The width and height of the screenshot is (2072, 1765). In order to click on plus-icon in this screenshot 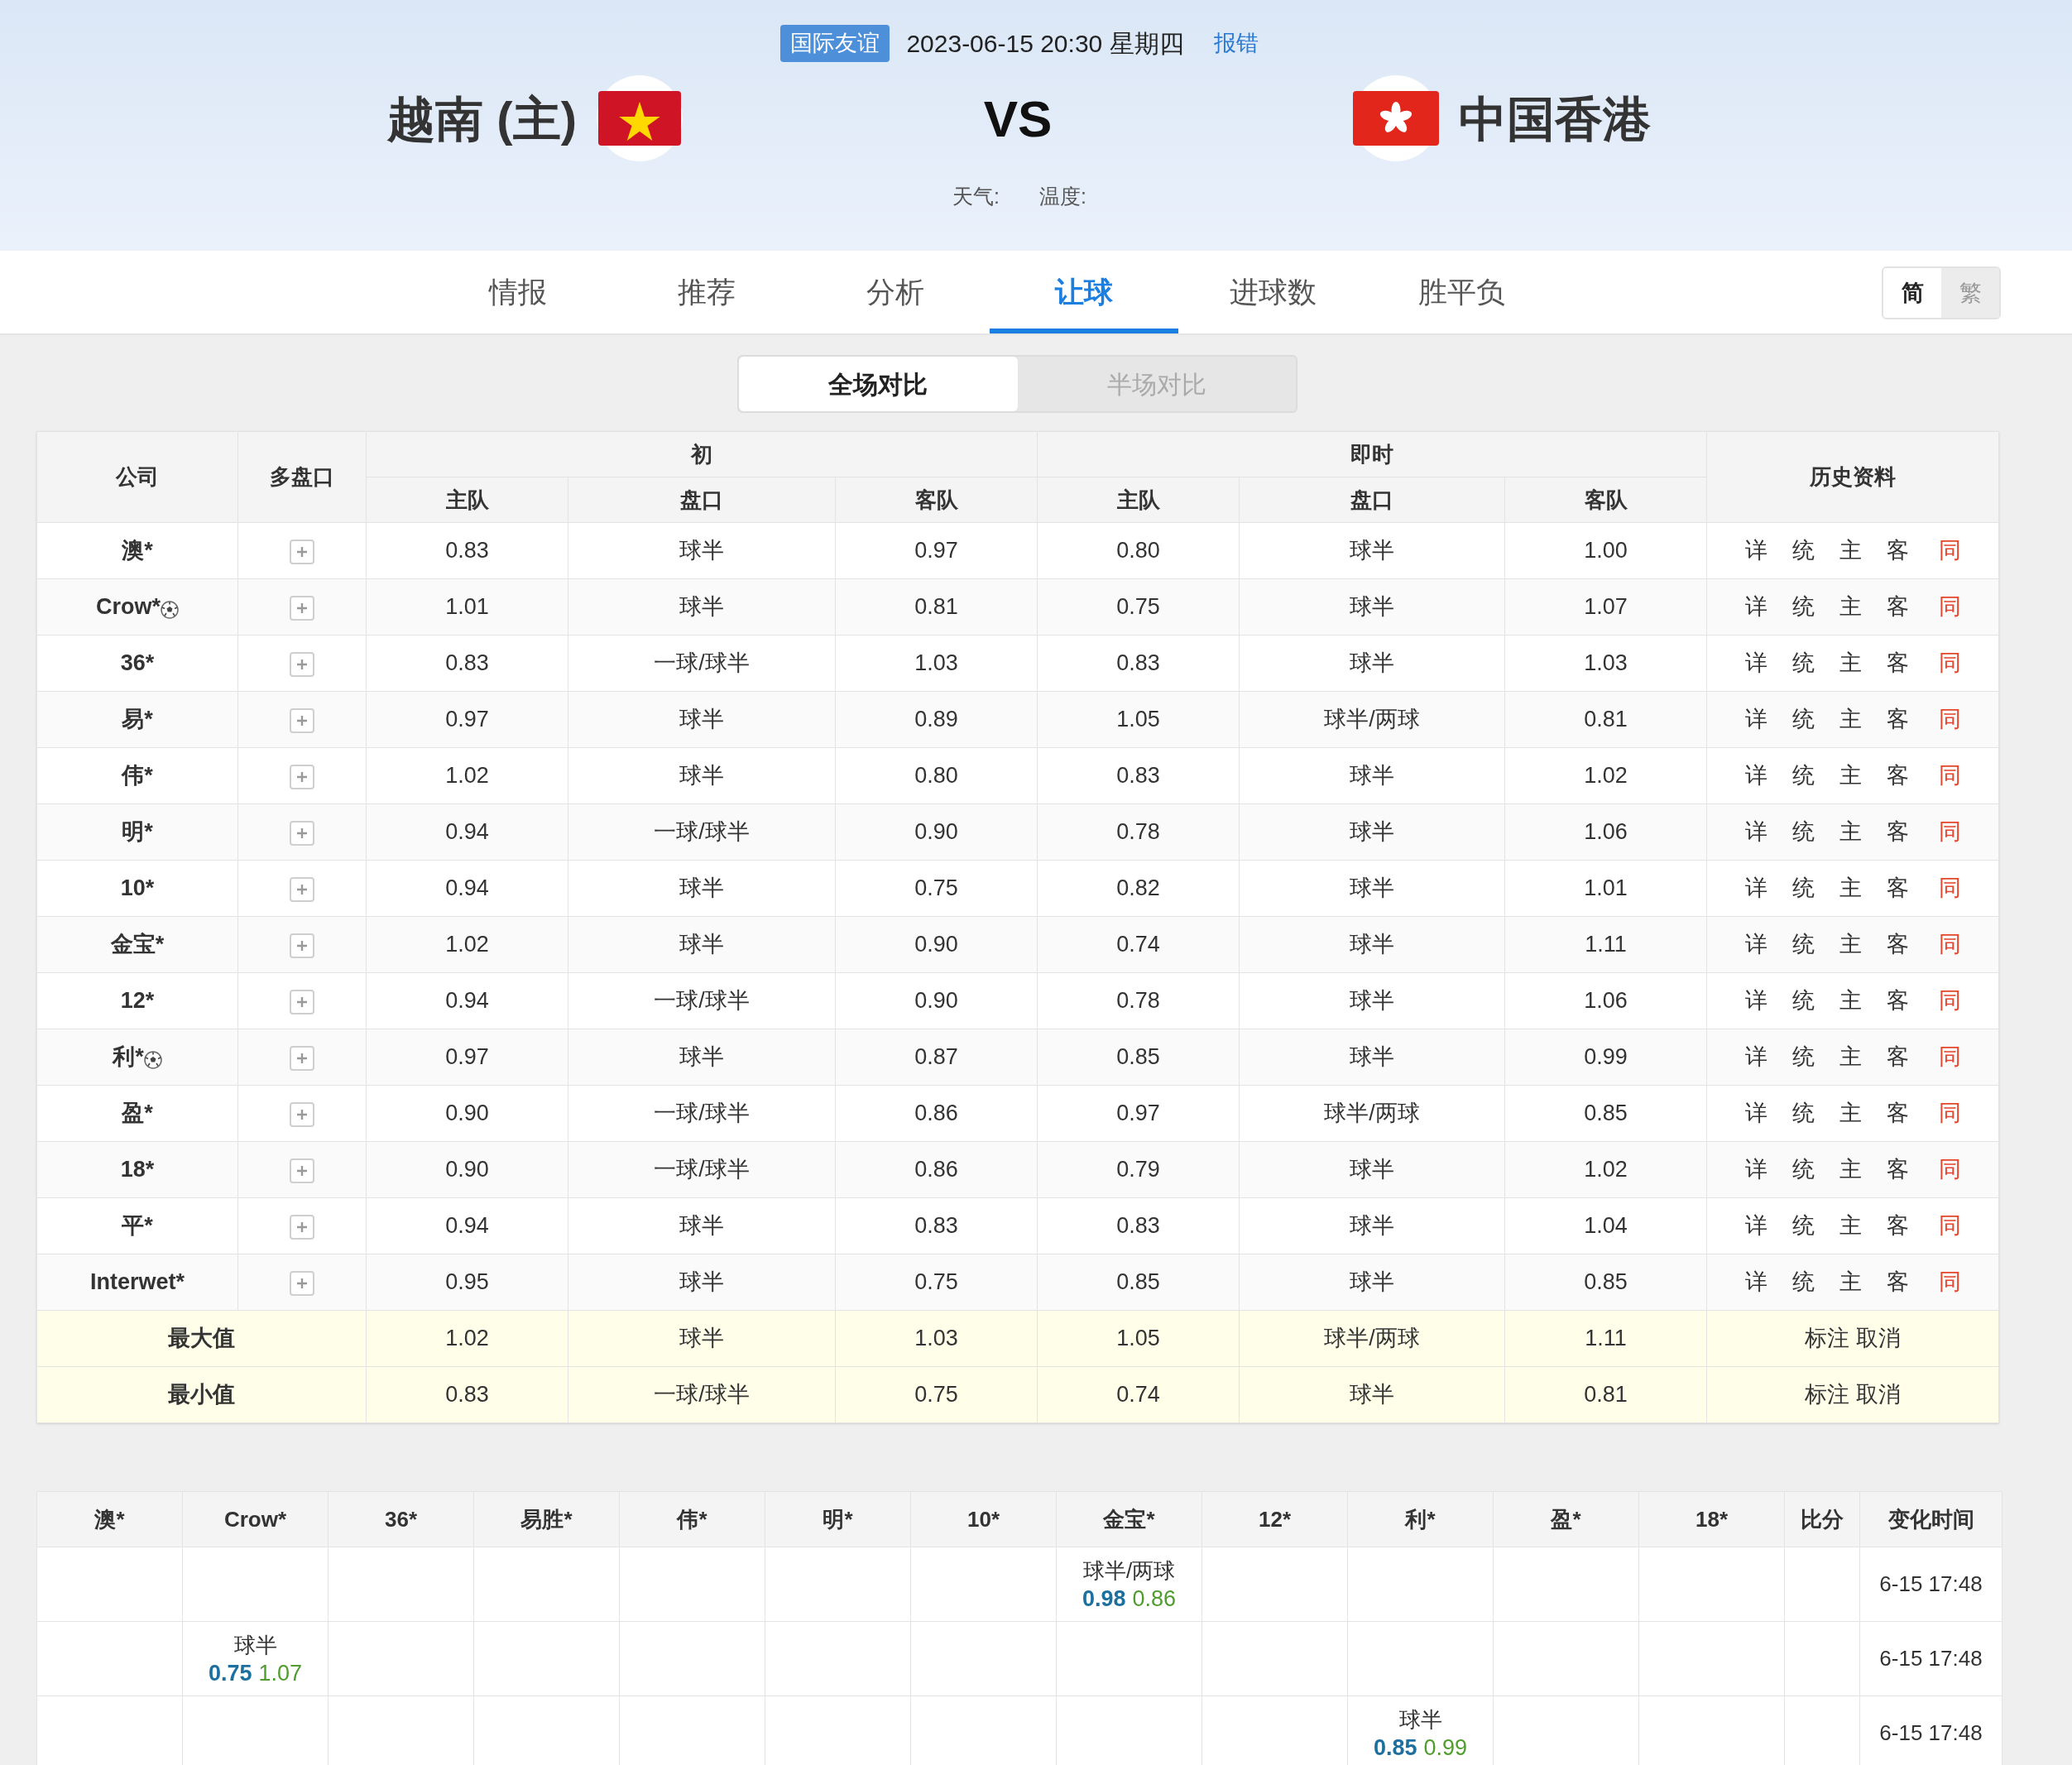, I will do `click(302, 1284)`.